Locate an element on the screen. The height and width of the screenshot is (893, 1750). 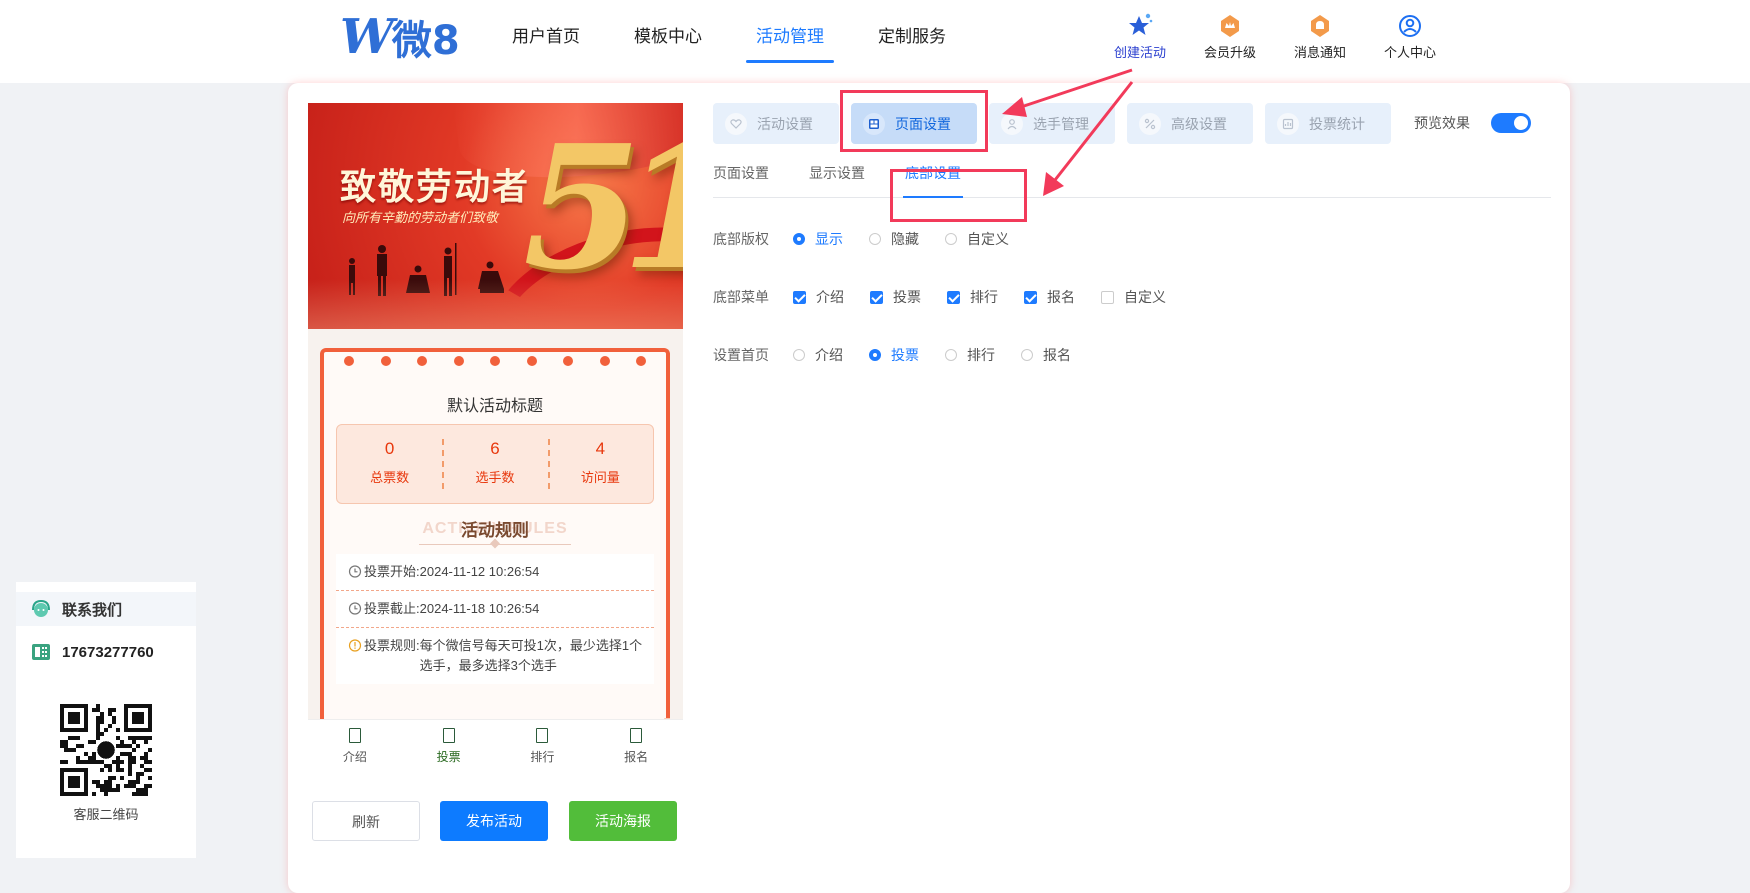
contact-phone: 17673277760 is located at coordinates (92, 652).